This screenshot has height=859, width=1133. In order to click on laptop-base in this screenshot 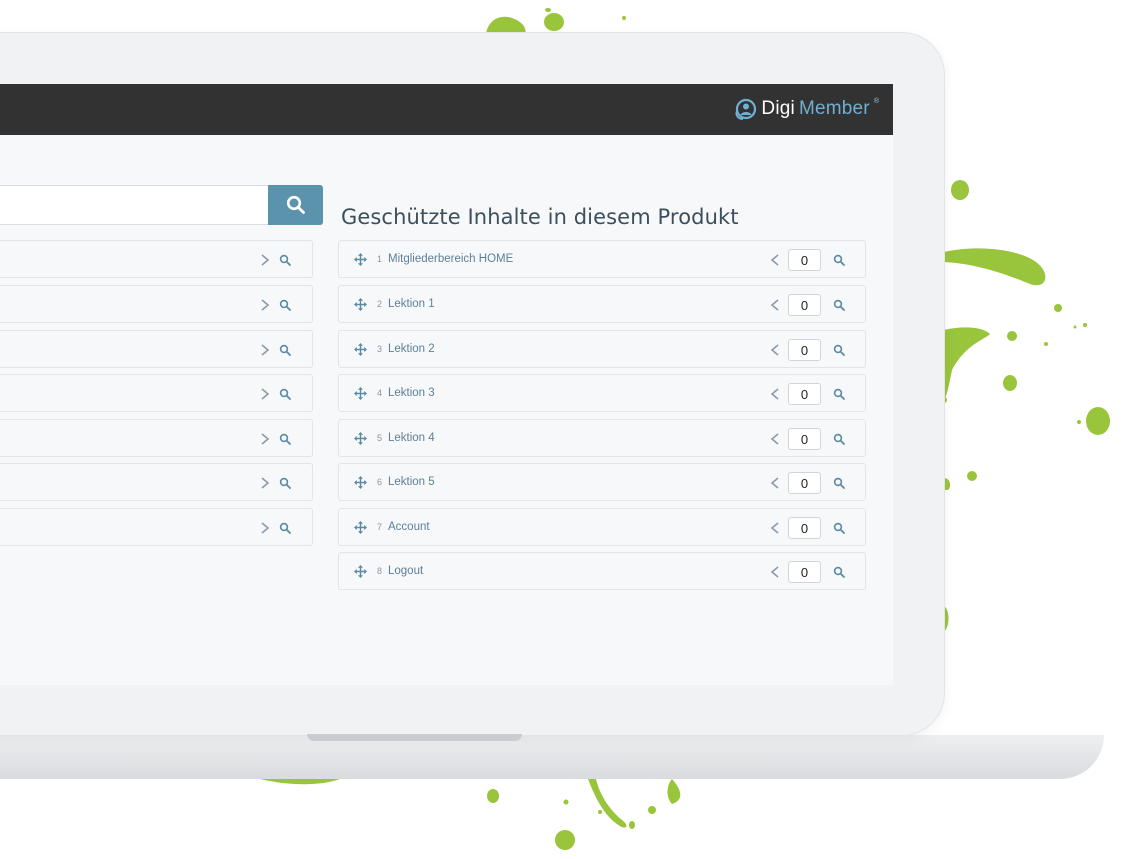, I will do `click(552, 757)`.